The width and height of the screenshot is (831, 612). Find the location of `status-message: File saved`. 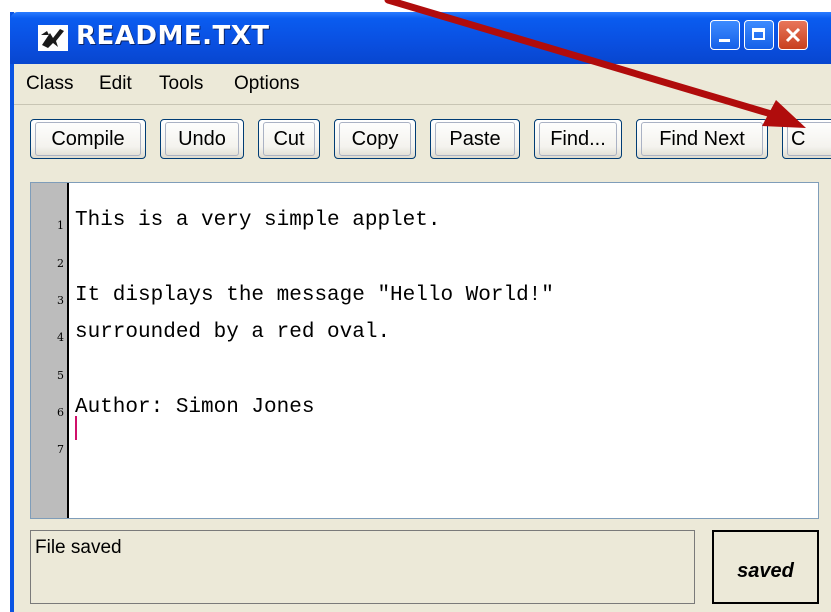

status-message: File saved is located at coordinates (362, 567).